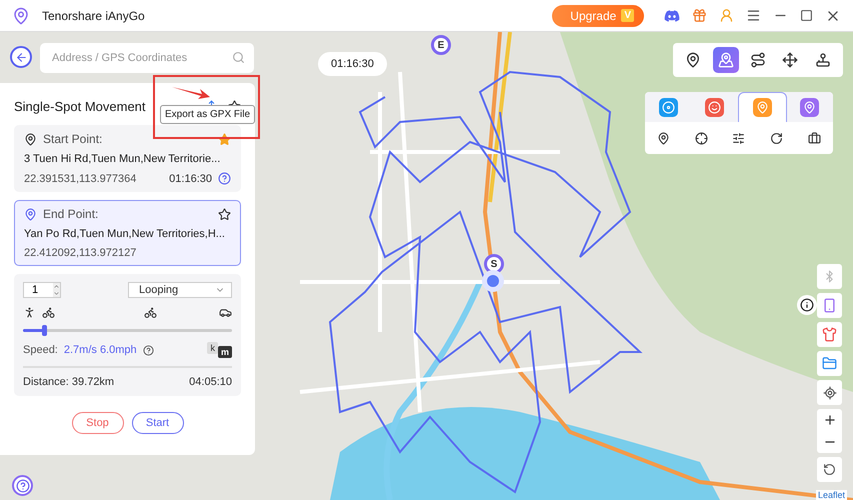 The height and width of the screenshot is (500, 853). I want to click on end-label: End Point:, so click(71, 214).